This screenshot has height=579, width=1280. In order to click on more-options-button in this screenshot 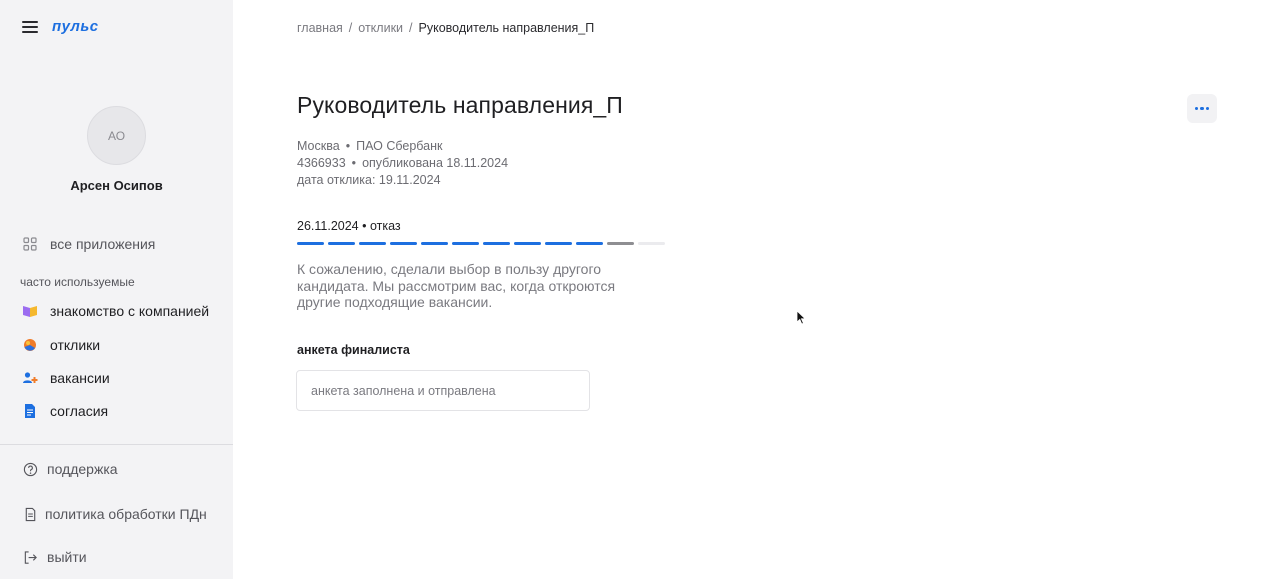, I will do `click(1202, 108)`.